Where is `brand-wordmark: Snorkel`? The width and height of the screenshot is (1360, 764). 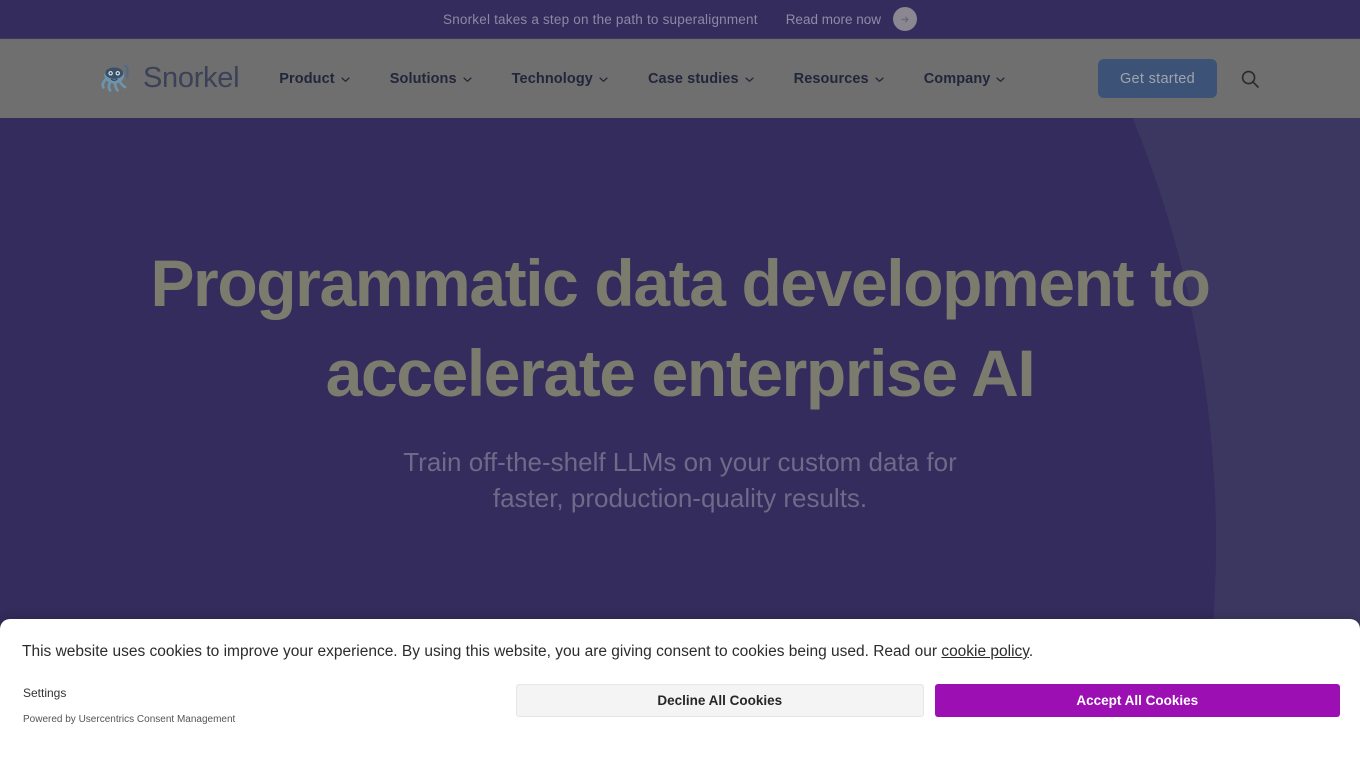 brand-wordmark: Snorkel is located at coordinates (191, 78).